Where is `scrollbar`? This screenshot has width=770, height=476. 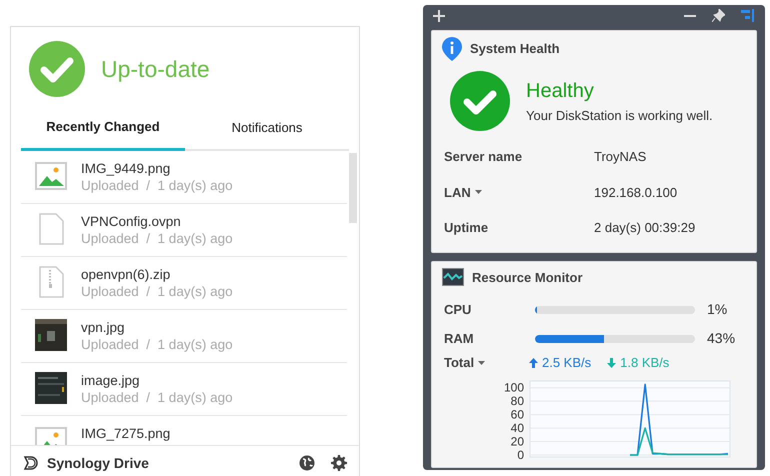 scrollbar is located at coordinates (353, 187).